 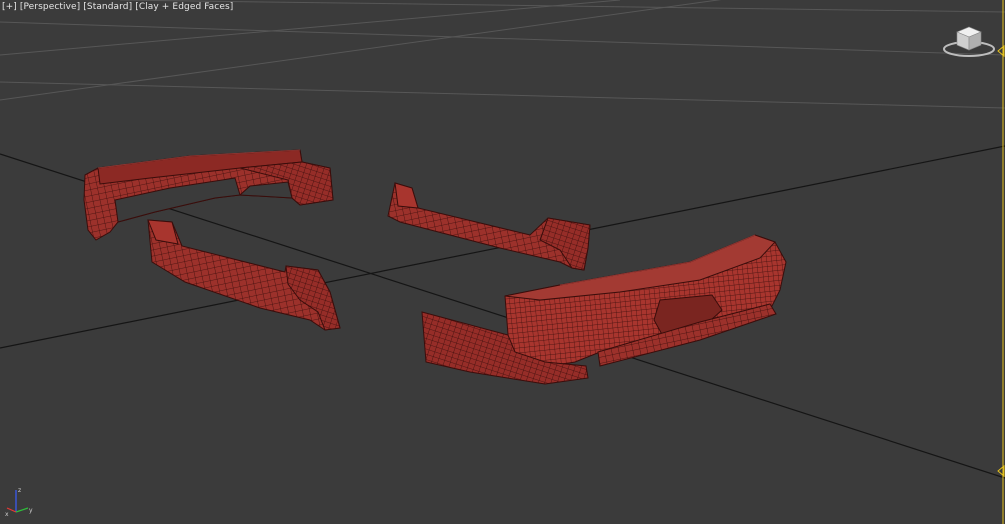 What do you see at coordinates (9, 7) in the screenshot?
I see `viewport-menu-plus: [+]` at bounding box center [9, 7].